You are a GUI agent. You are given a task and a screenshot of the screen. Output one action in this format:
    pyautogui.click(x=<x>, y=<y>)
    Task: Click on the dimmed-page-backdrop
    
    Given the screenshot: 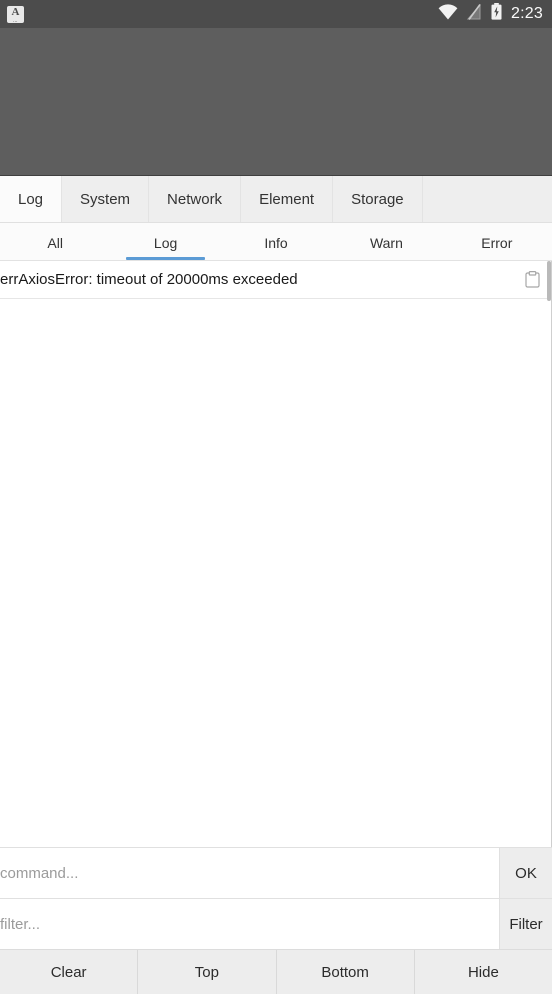 What is the action you would take?
    pyautogui.click(x=276, y=102)
    